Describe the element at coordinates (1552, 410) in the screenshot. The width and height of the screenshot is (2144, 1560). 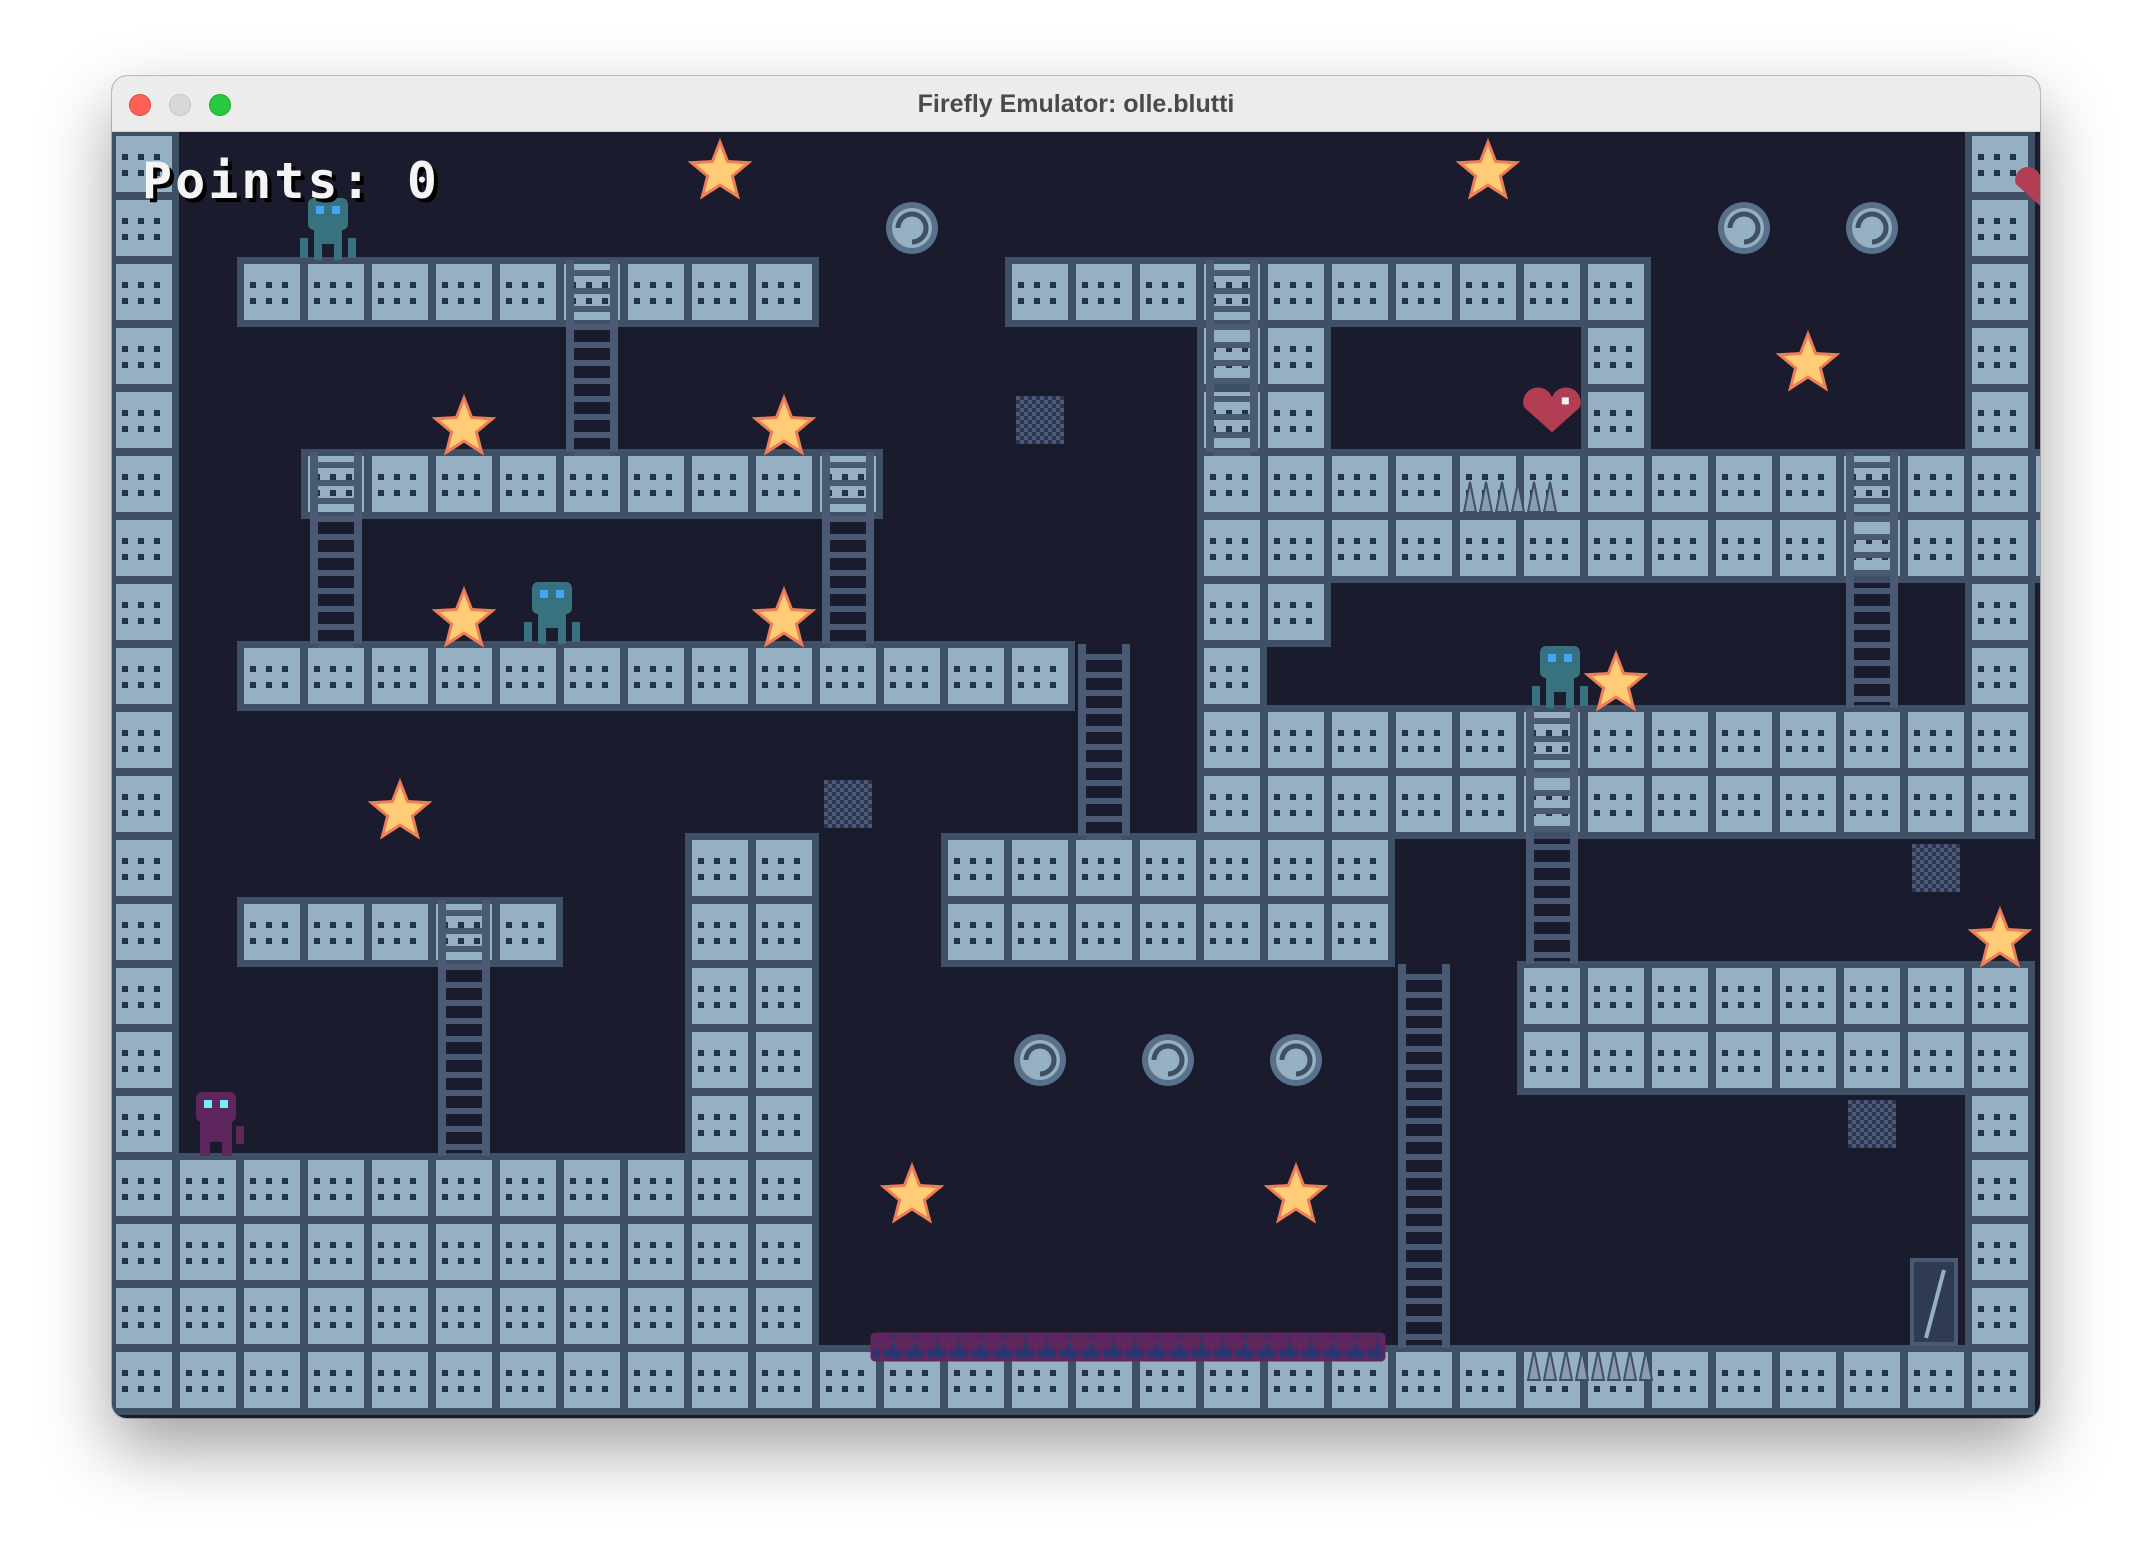
I see `heart-pickup` at that location.